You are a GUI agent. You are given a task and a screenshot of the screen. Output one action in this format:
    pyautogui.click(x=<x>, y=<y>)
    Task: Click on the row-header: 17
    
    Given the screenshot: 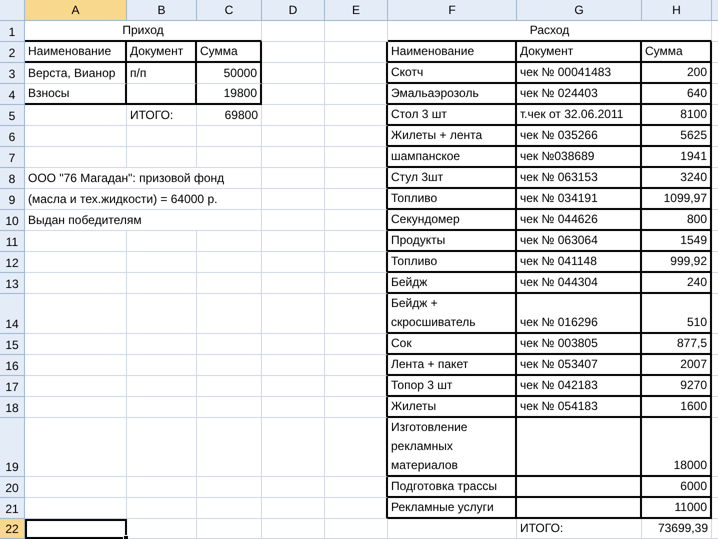 What is the action you would take?
    pyautogui.click(x=12, y=386)
    